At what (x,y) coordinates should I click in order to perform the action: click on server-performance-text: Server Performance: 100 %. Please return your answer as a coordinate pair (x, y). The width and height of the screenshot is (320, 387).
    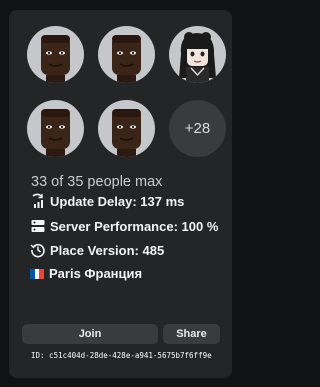
    Looking at the image, I should click on (134, 226).